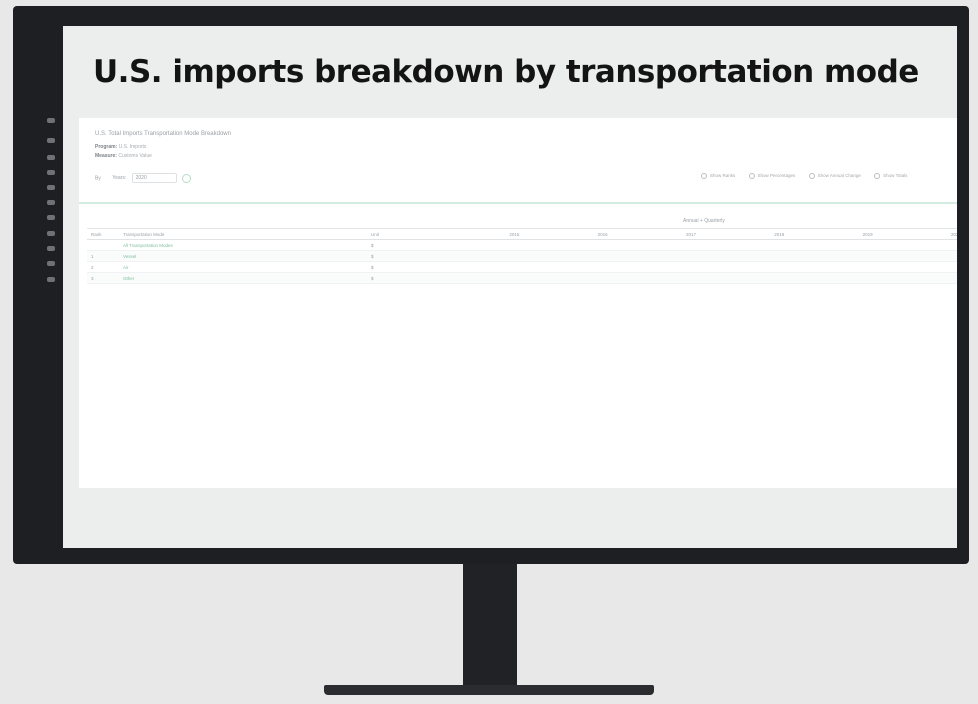 Image resolution: width=978 pixels, height=704 pixels. What do you see at coordinates (51, 279) in the screenshot?
I see `settings-icon` at bounding box center [51, 279].